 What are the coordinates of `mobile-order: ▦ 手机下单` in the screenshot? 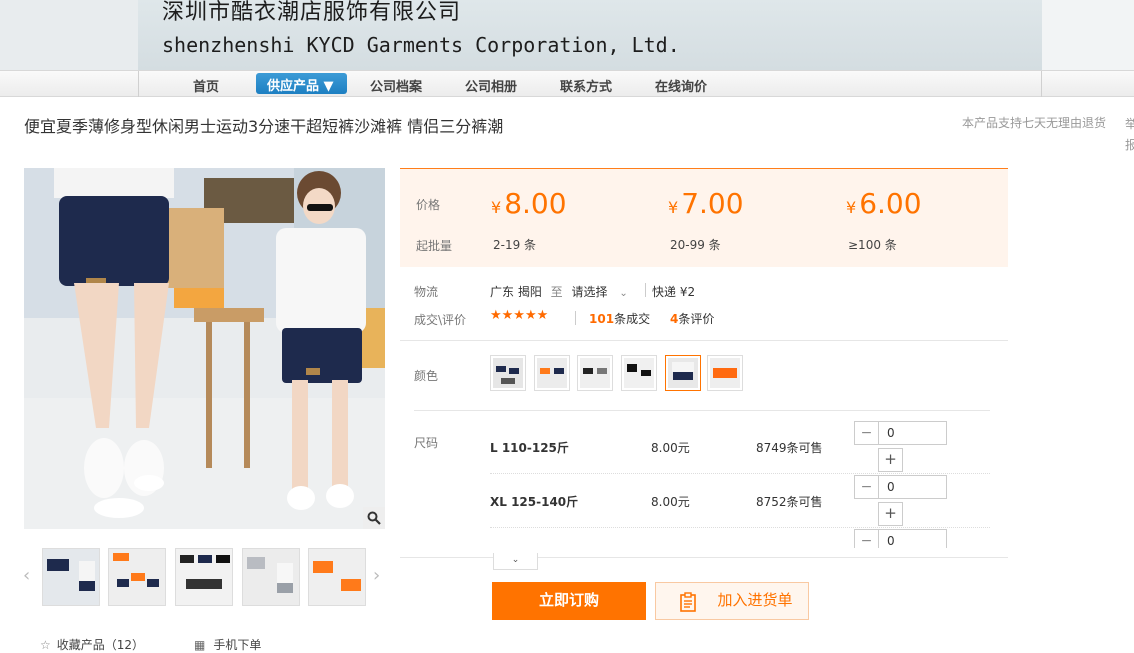 It's located at (227, 644).